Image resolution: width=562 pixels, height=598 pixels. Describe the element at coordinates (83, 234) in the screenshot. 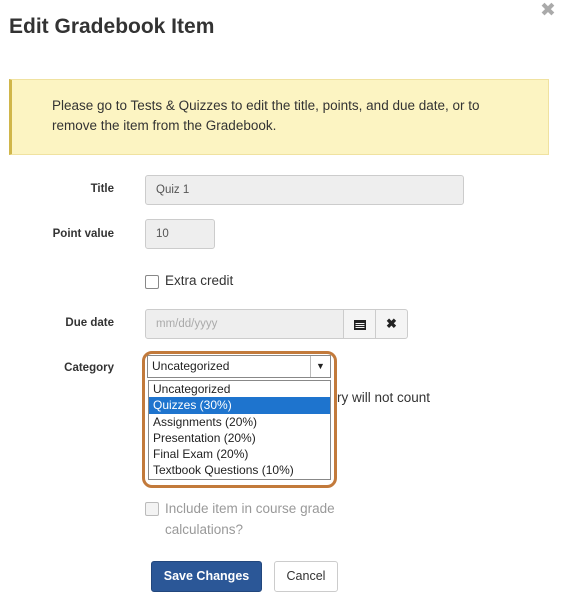

I see `point-value-label: Point value` at that location.